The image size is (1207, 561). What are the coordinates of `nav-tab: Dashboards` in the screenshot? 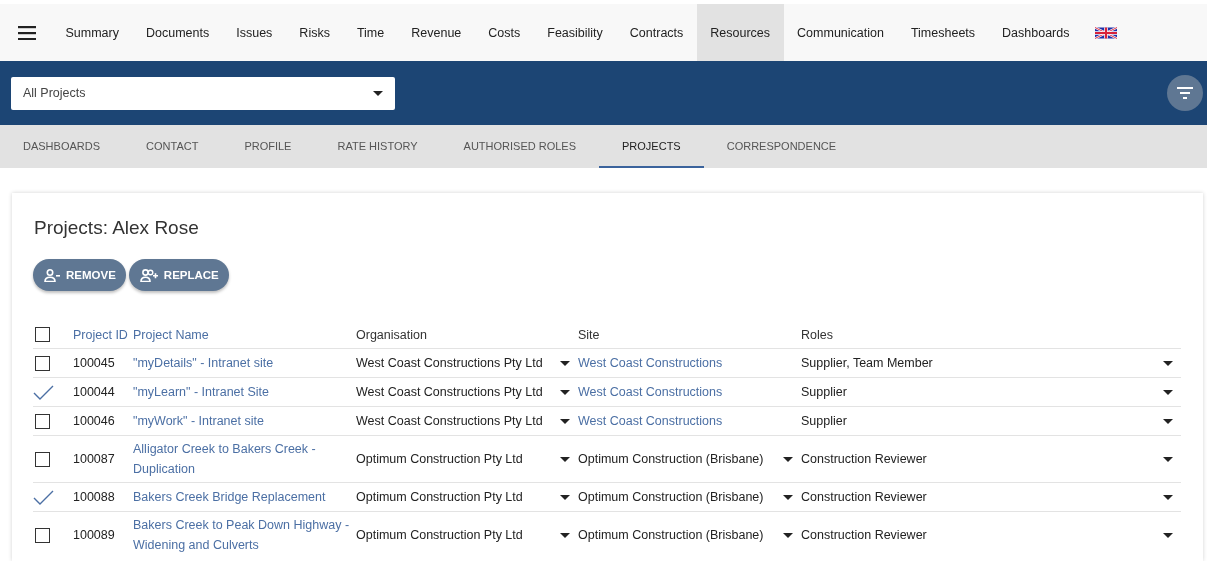 It's located at (1035, 32).